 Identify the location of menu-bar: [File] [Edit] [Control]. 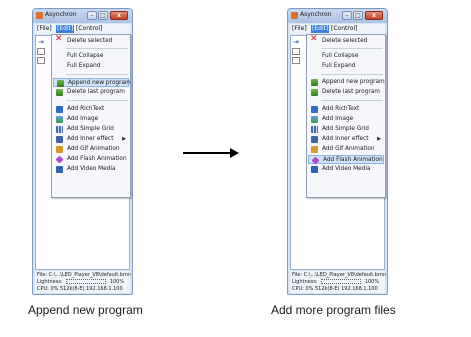
(337, 29).